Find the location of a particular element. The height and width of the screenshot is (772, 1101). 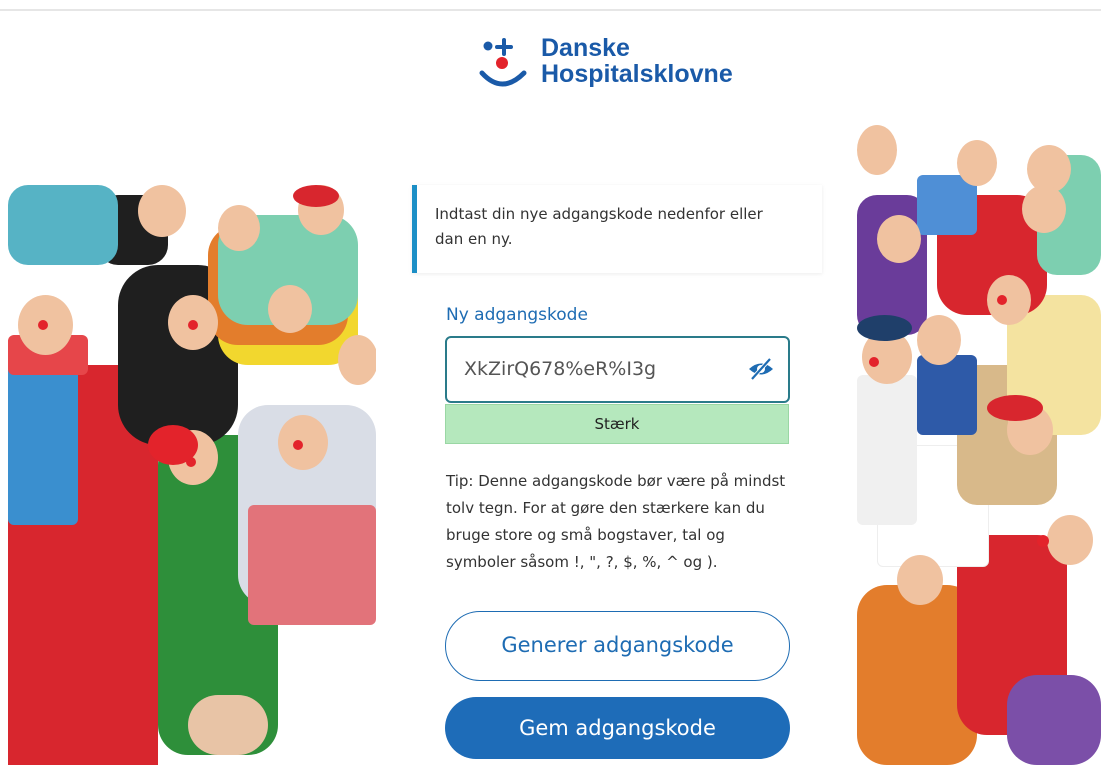

generate-password-button: Generer adgangskode is located at coordinates (617, 646).